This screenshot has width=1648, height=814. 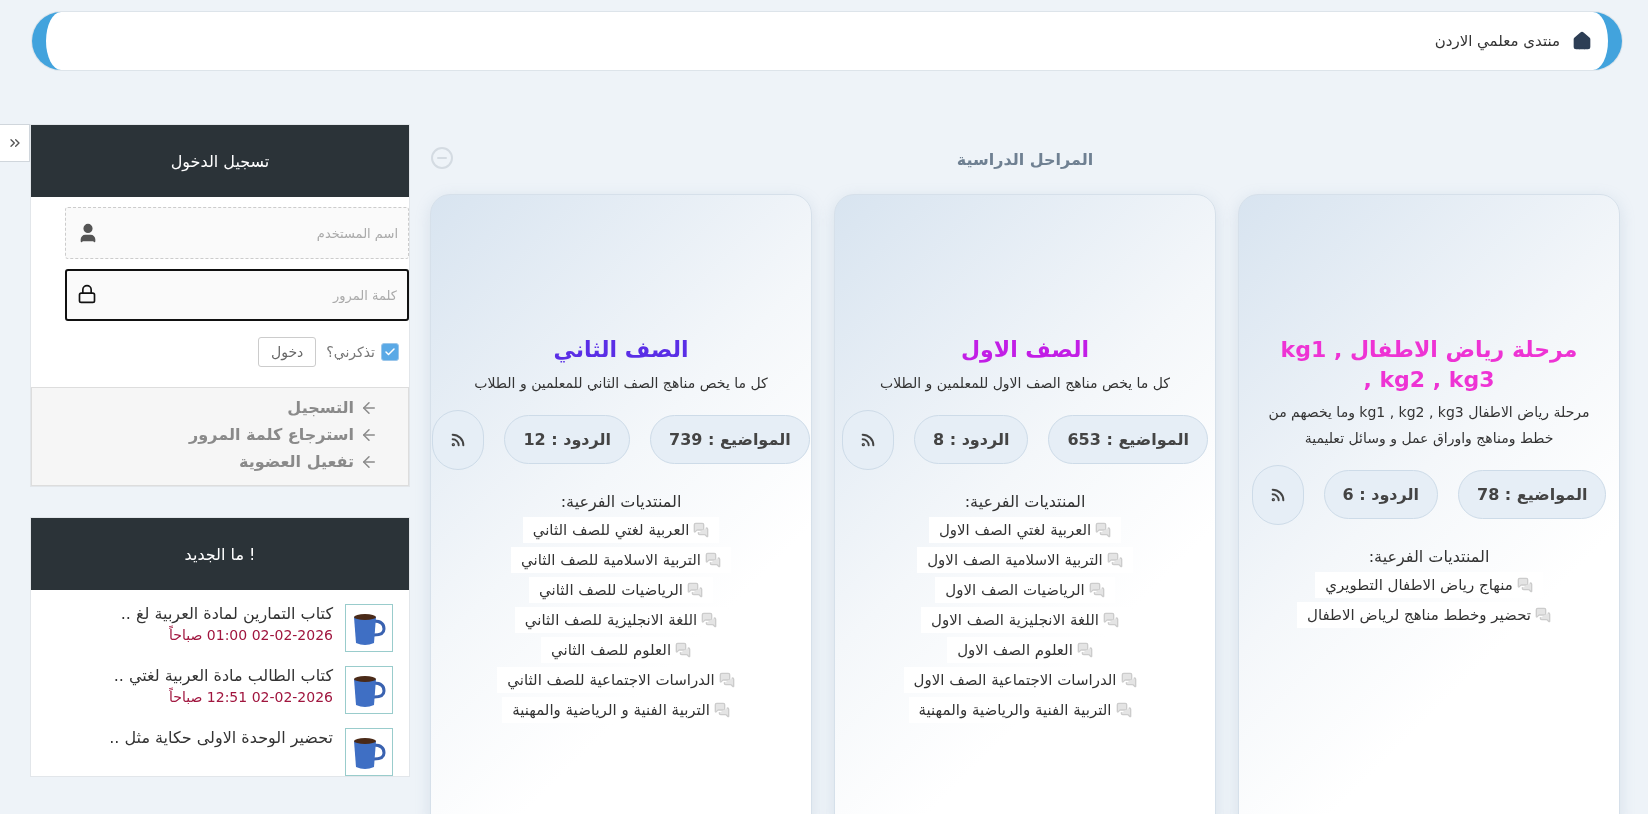 I want to click on replies-count: الردود : 8, so click(x=971, y=440).